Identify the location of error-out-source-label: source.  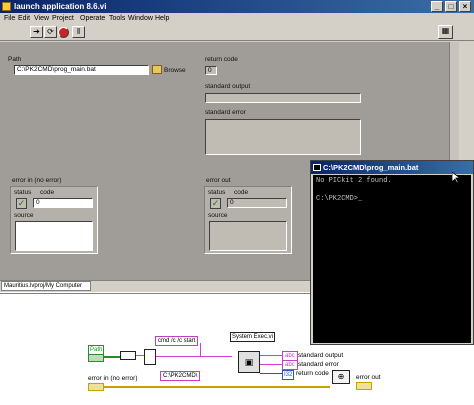
(218, 215).